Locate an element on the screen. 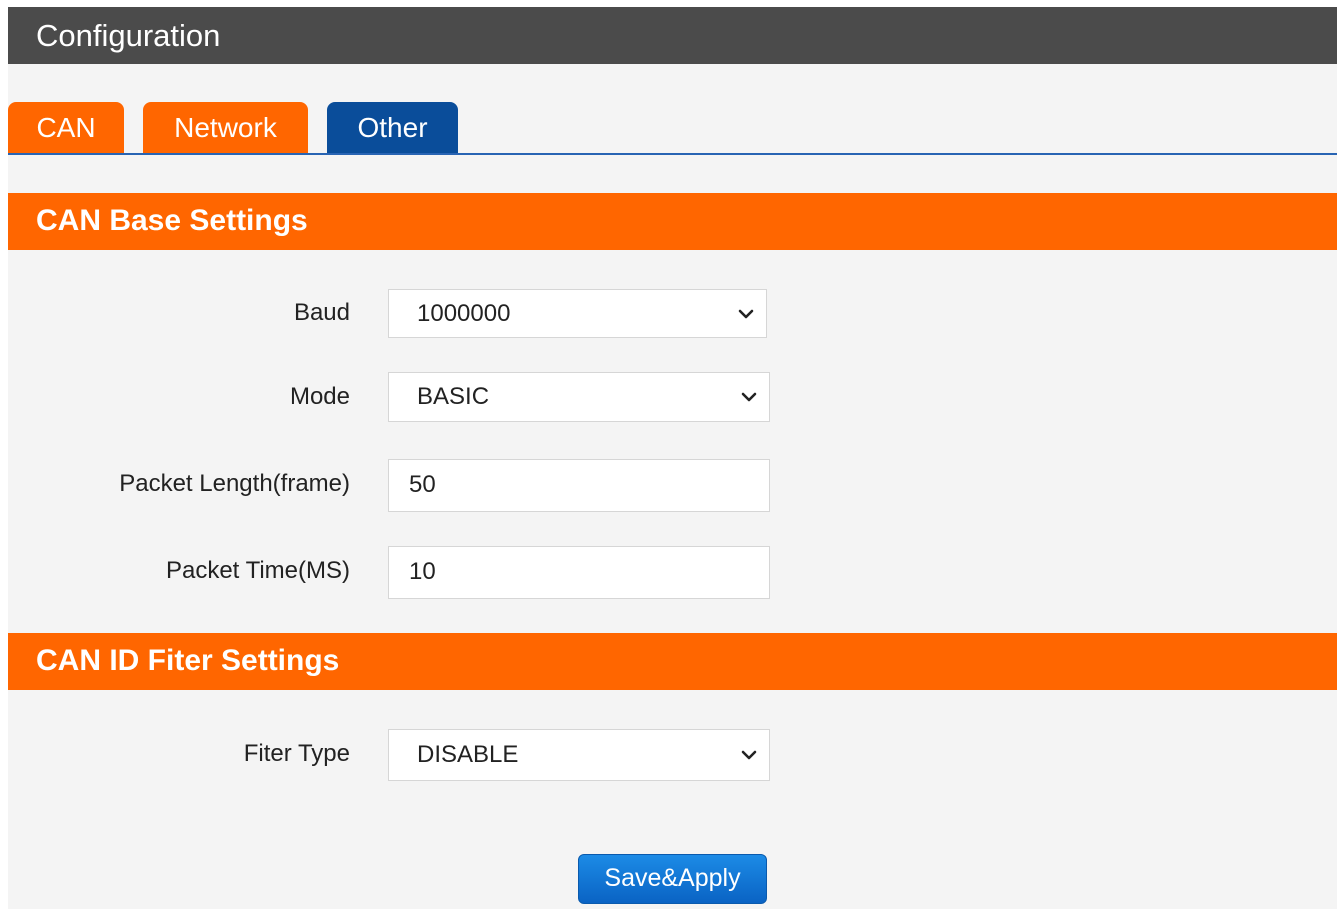 This screenshot has height=909, width=1341. packet-time-value: 10 is located at coordinates (422, 571).